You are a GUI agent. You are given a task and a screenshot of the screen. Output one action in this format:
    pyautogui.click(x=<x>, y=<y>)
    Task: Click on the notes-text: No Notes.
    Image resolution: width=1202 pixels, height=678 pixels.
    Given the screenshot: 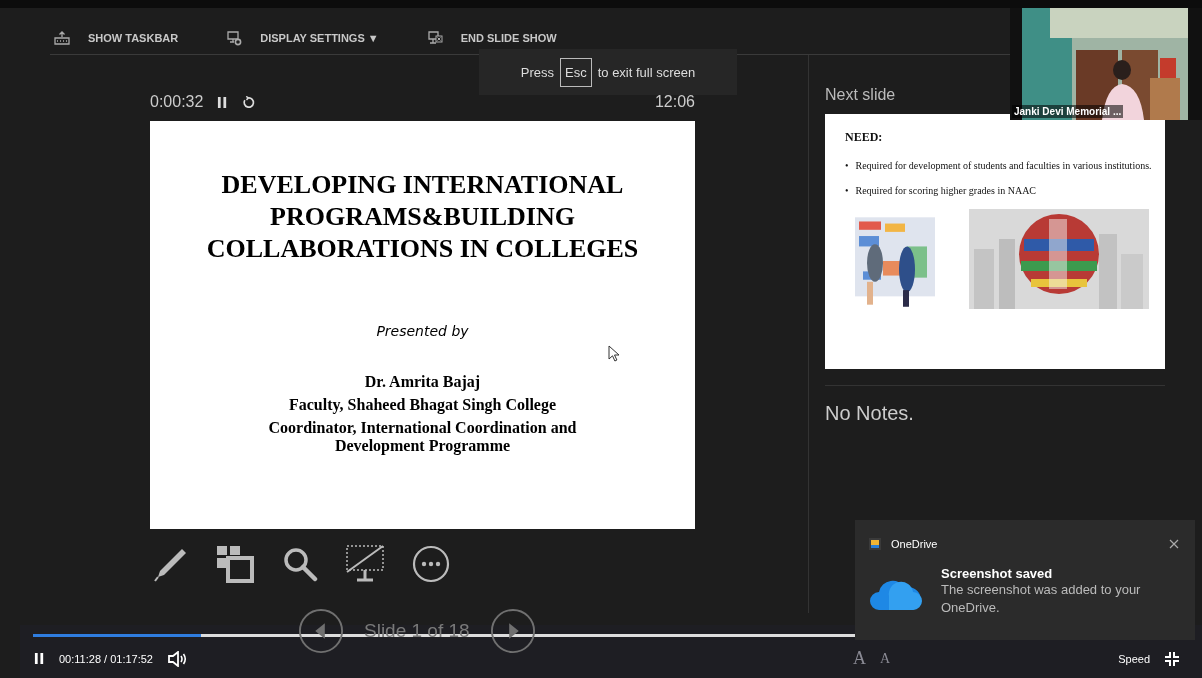 What is the action you would take?
    pyautogui.click(x=995, y=405)
    